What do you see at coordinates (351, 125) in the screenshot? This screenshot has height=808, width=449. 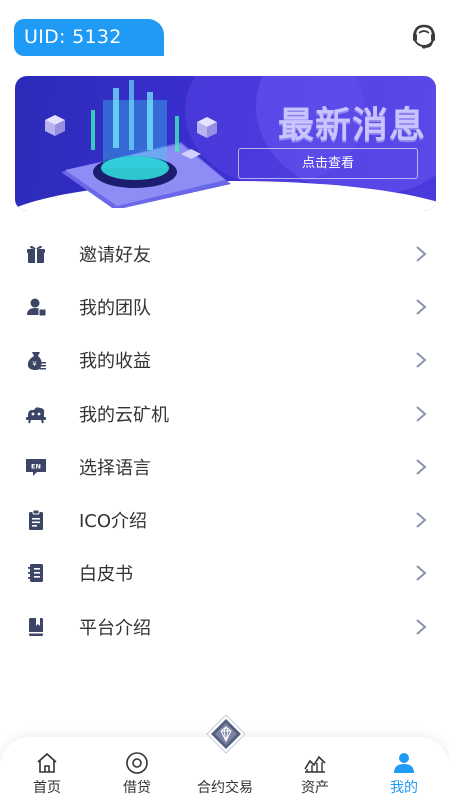 I see `banner-title: 最新消息` at bounding box center [351, 125].